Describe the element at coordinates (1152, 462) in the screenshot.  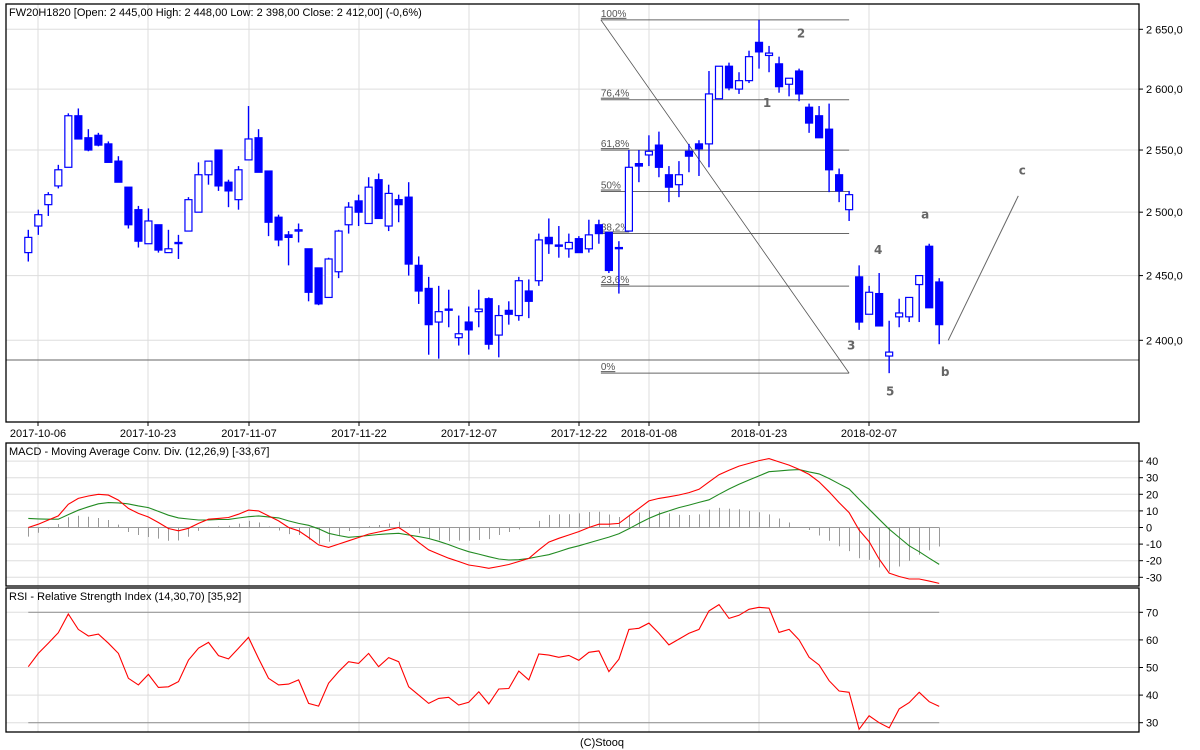
I see `macd-tick-label: 40` at that location.